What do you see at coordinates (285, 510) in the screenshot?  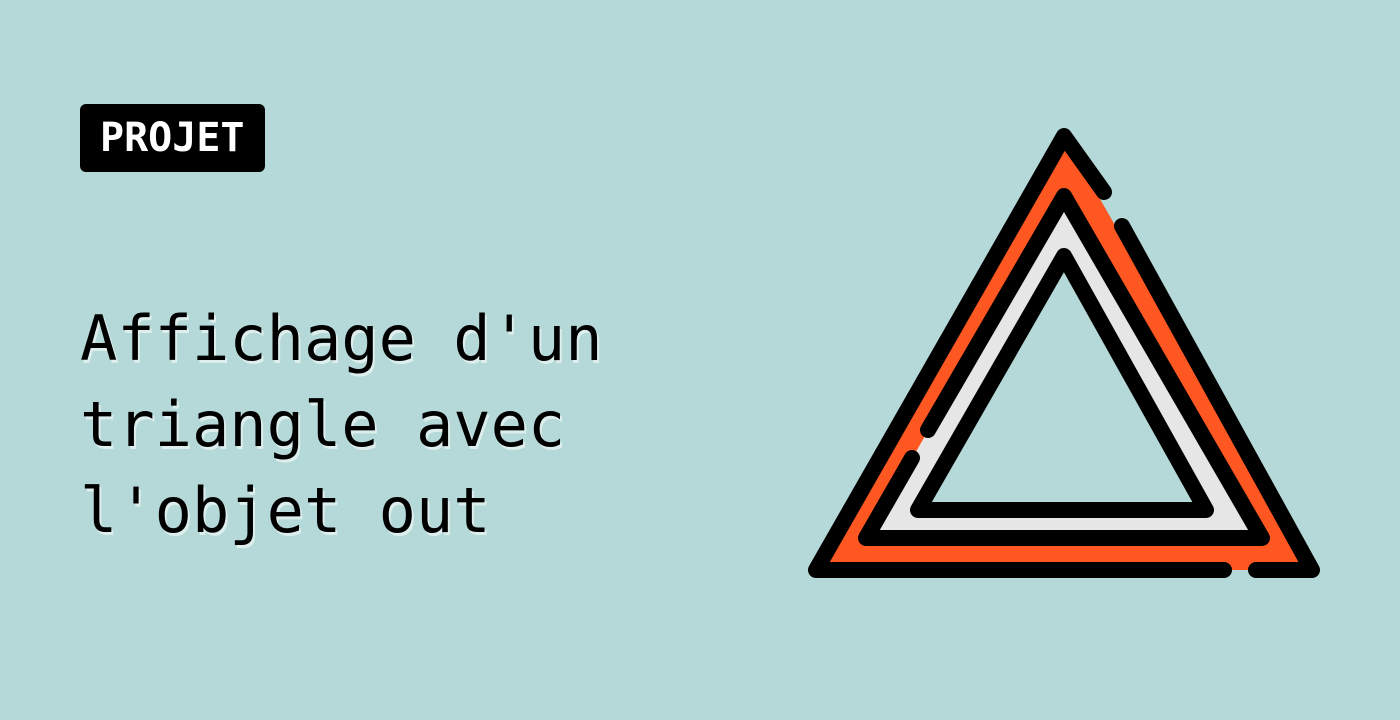 I see `title-line-3: l'objet out` at bounding box center [285, 510].